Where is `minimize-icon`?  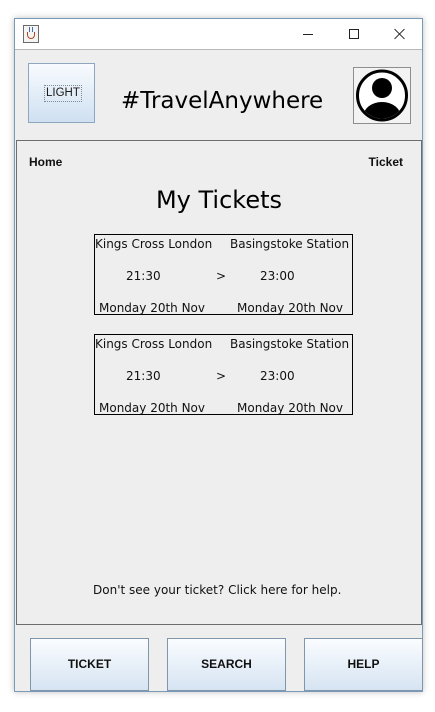 minimize-icon is located at coordinates (308, 34).